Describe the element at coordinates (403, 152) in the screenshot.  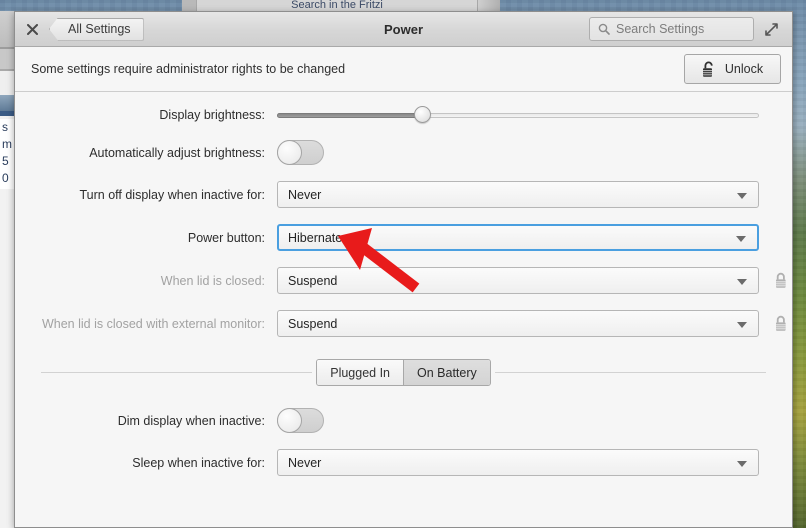
I see `row-auto-brightness: Automatically adjust brightness:` at that location.